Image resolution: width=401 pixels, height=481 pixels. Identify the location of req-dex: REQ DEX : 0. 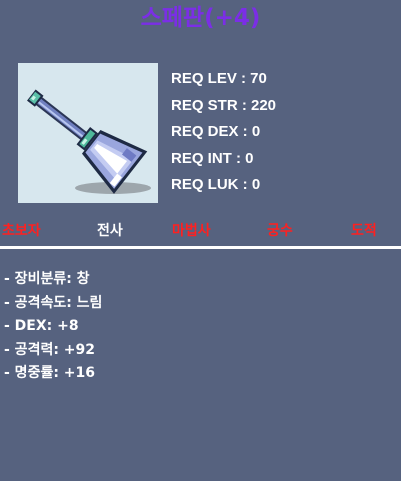
(216, 131).